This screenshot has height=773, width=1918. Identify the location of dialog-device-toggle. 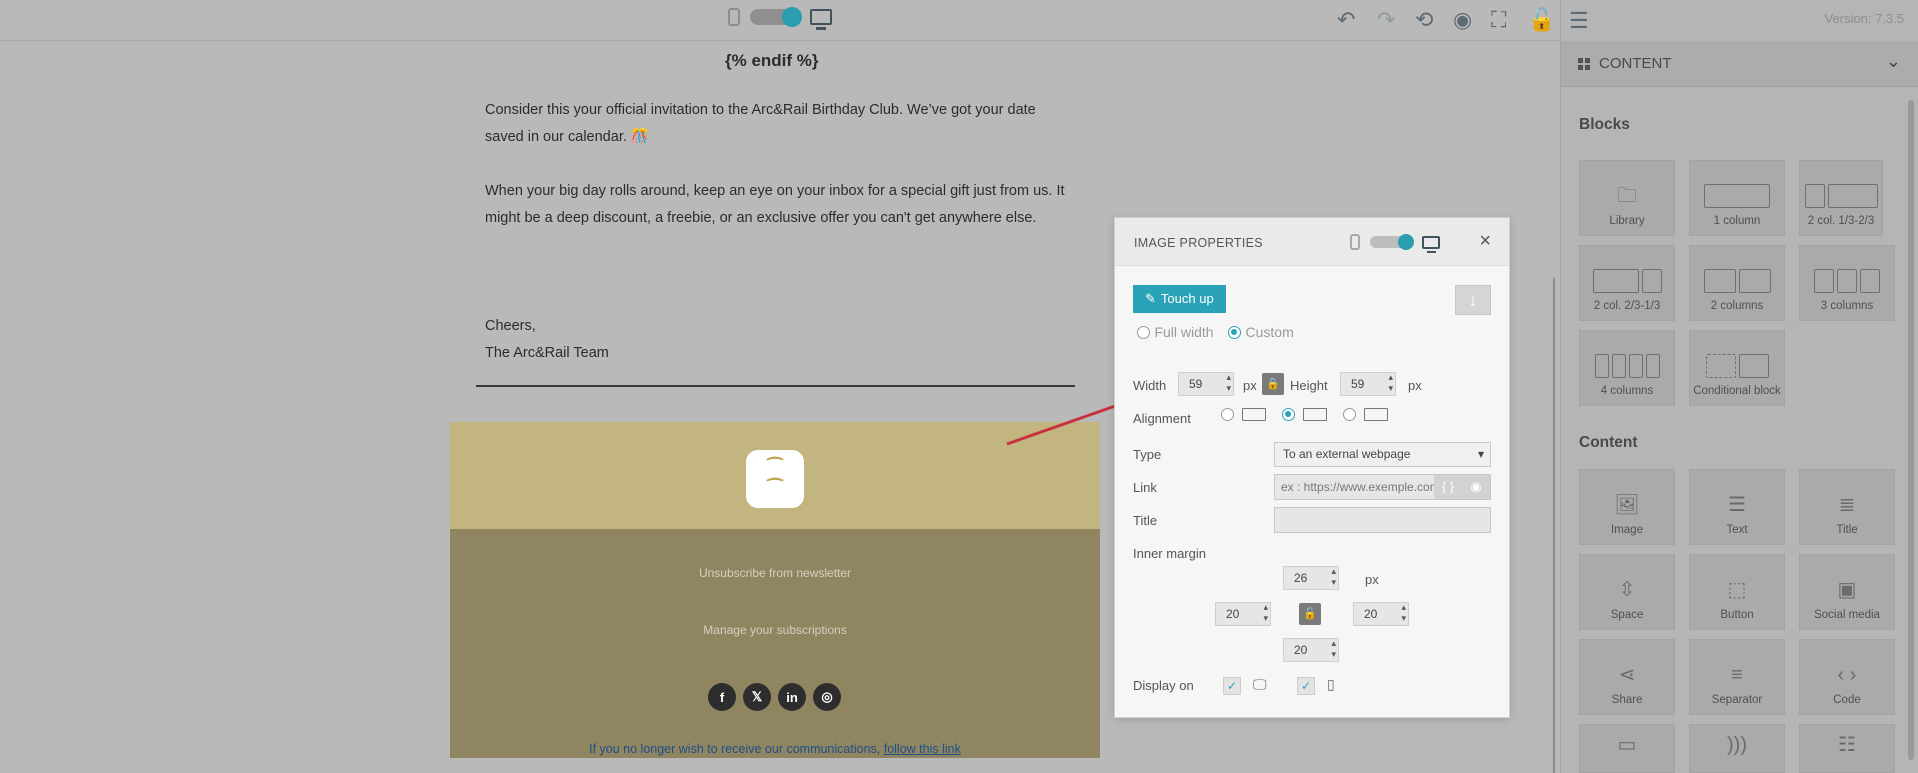
(1395, 243).